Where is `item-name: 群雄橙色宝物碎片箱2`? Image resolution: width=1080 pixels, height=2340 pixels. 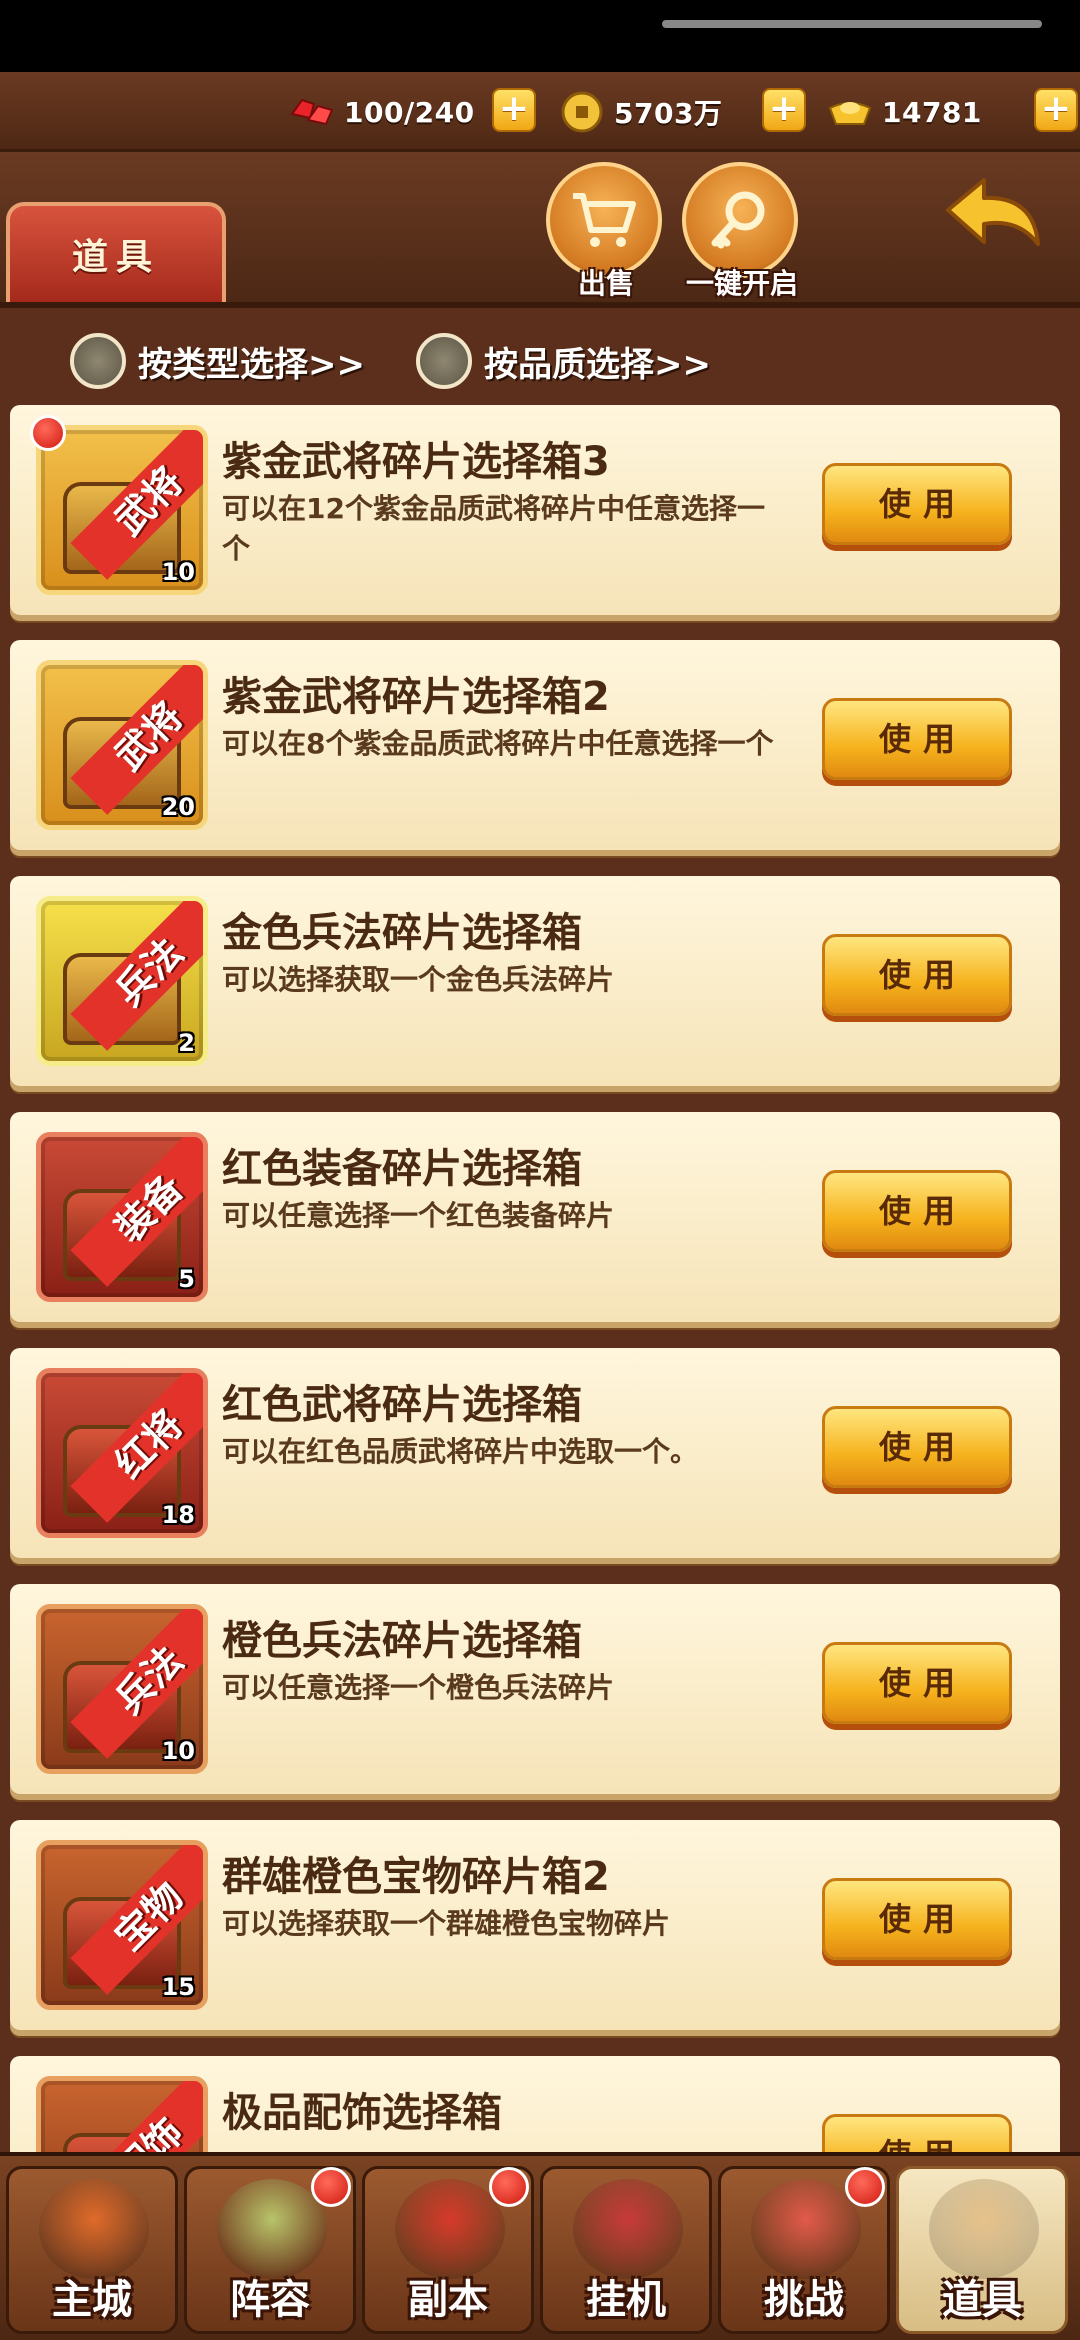 item-name: 群雄橙色宝物碎片箱2 is located at coordinates (416, 1877).